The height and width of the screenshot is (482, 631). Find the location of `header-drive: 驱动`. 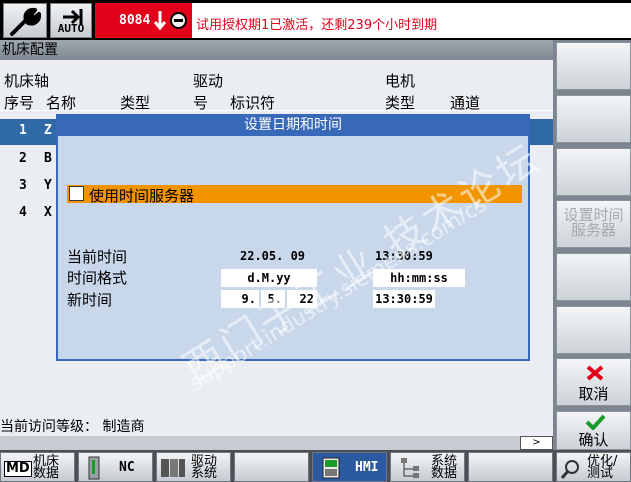

header-drive: 驱动 is located at coordinates (208, 81).